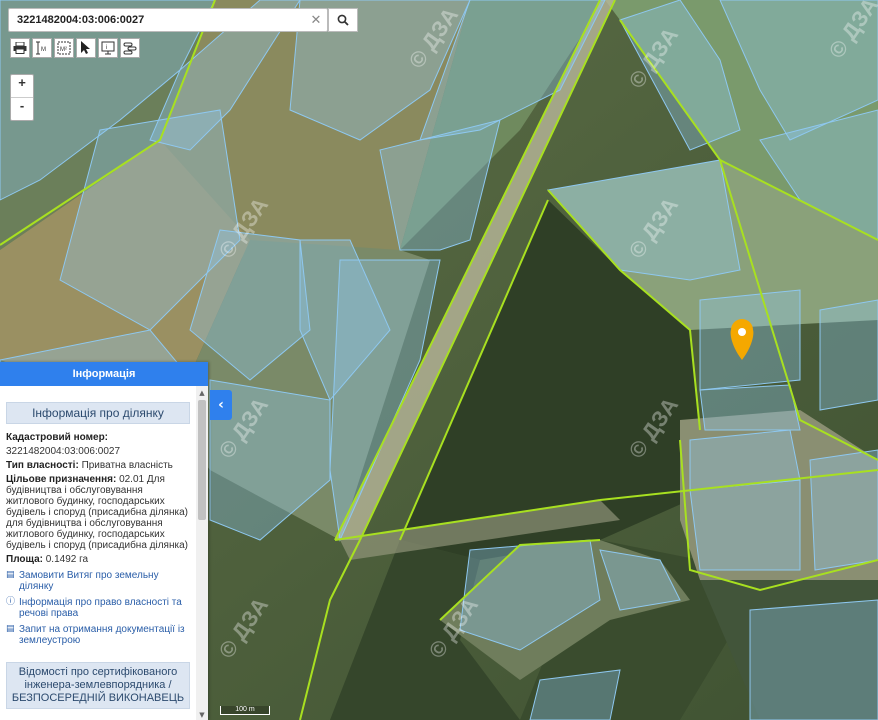  I want to click on layers-icon, so click(130, 48).